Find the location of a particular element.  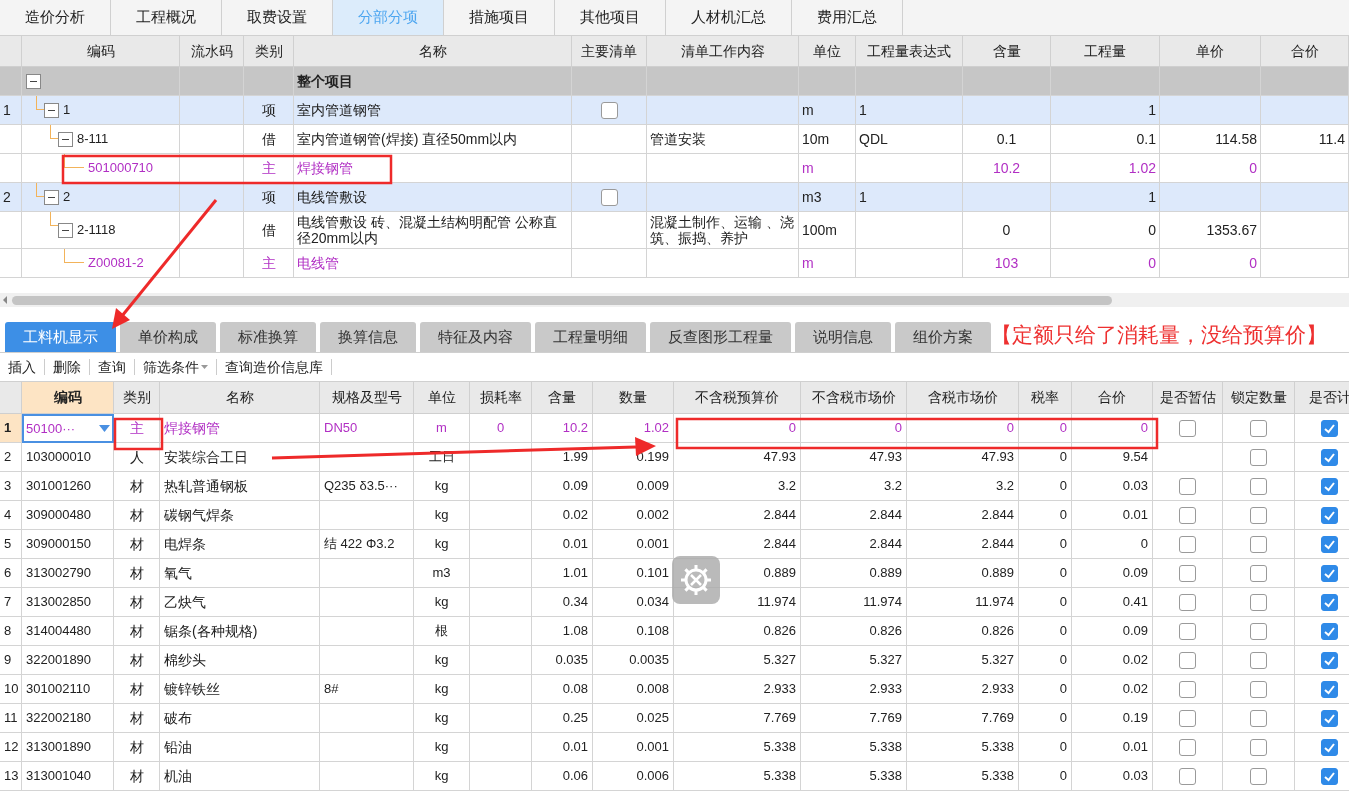

toolbar-button: 插入 is located at coordinates (22, 367).